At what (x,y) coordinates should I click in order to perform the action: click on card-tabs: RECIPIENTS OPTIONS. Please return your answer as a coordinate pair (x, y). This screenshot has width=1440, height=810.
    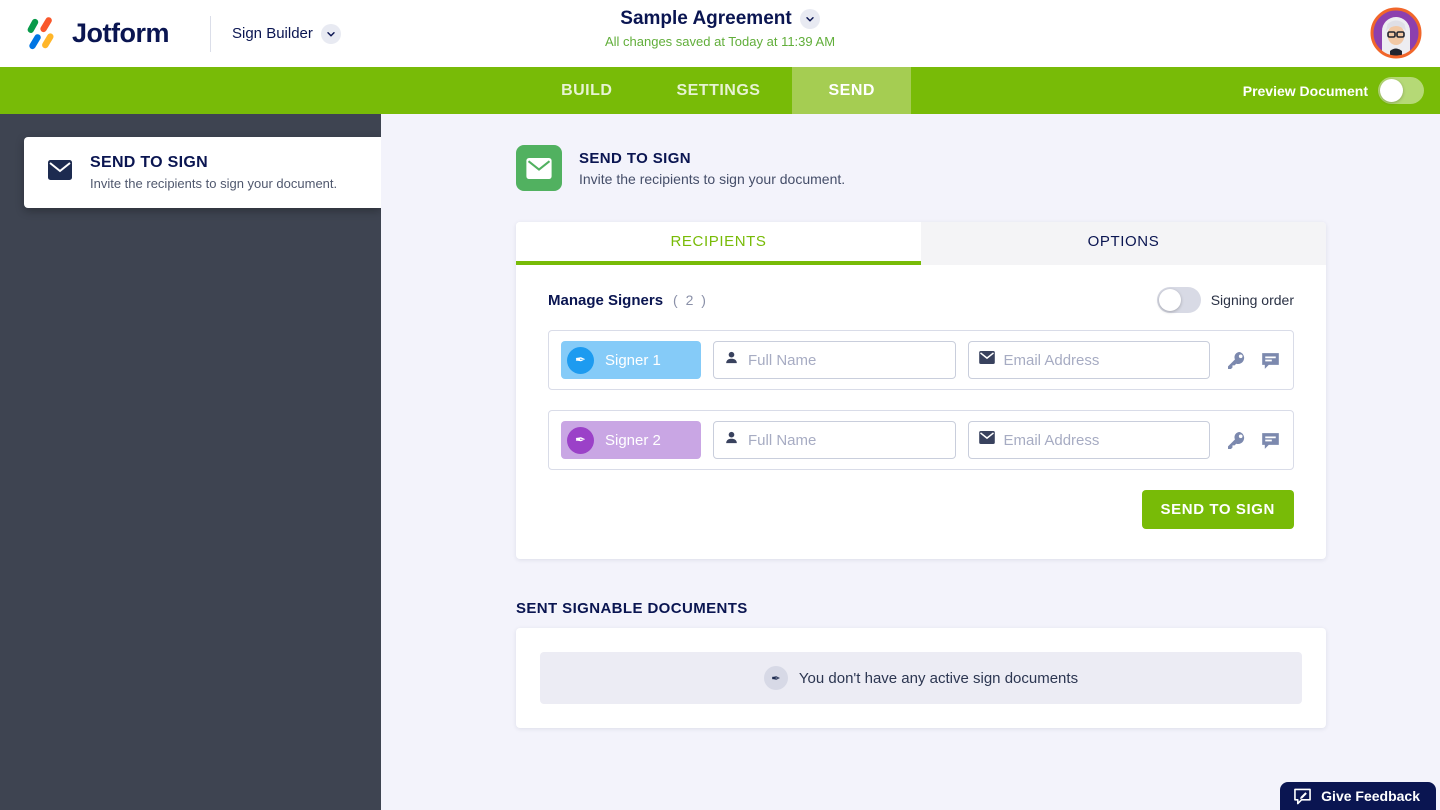
    Looking at the image, I should click on (921, 243).